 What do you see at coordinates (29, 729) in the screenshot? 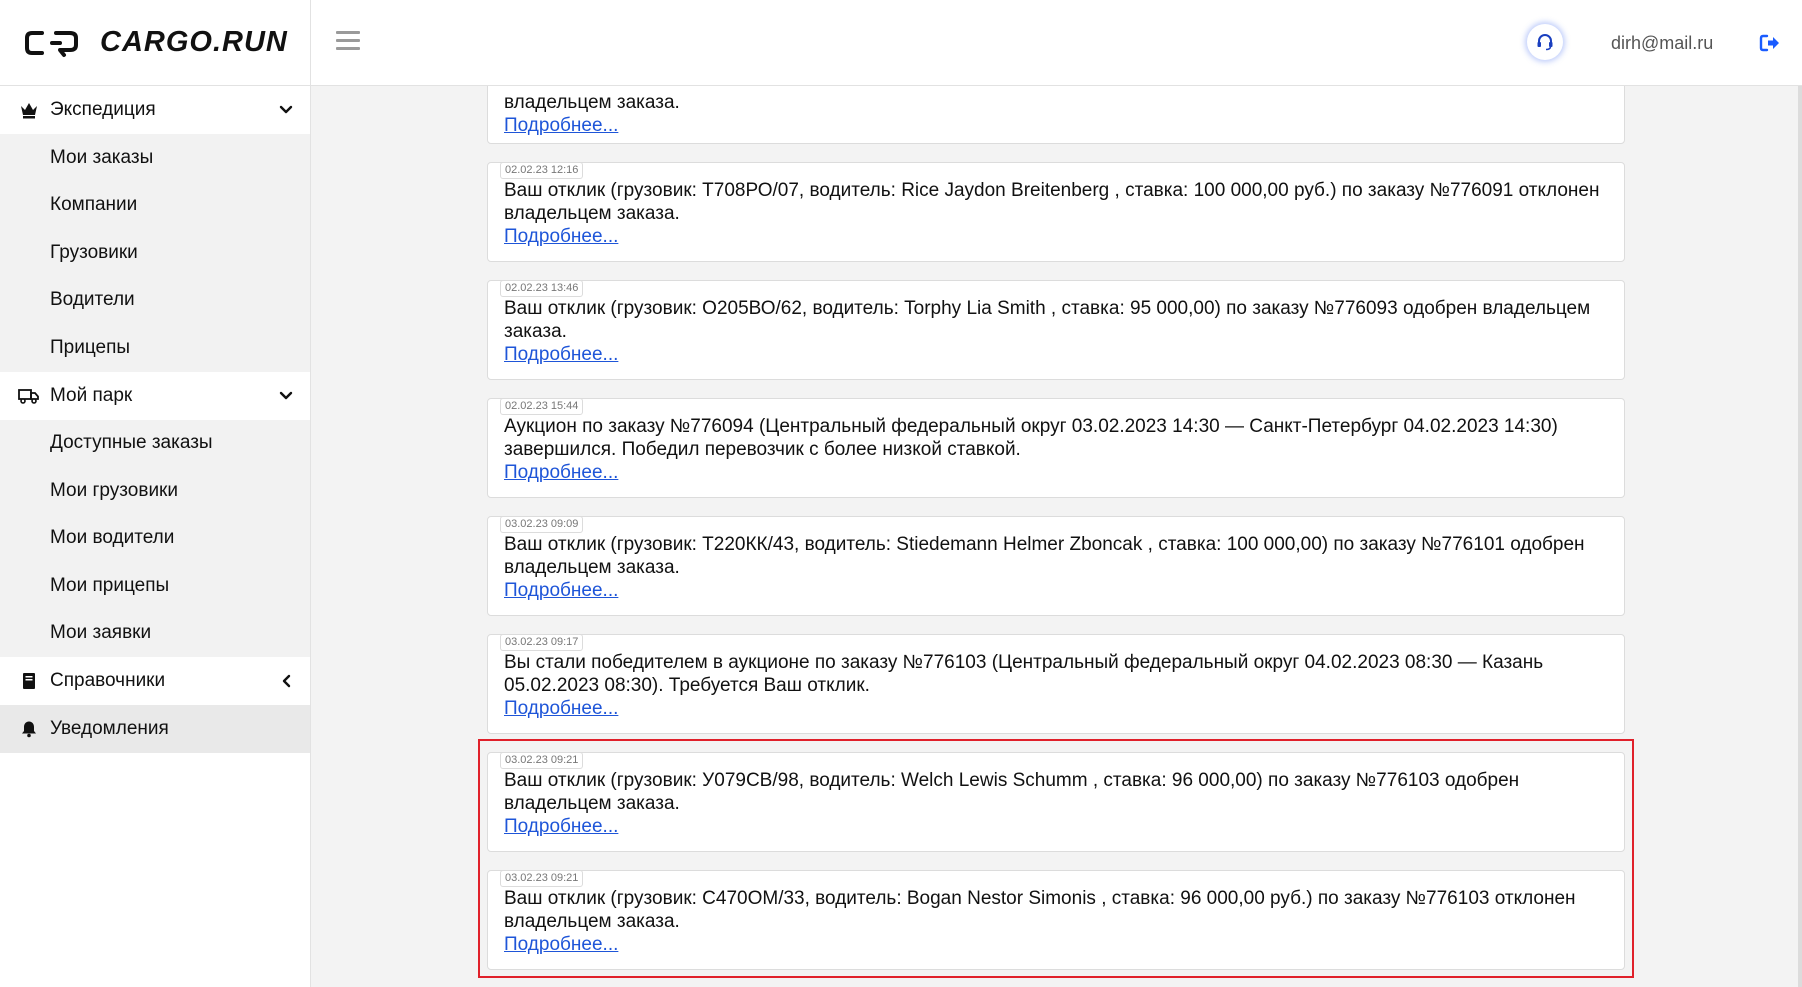
I see `bell-icon` at bounding box center [29, 729].